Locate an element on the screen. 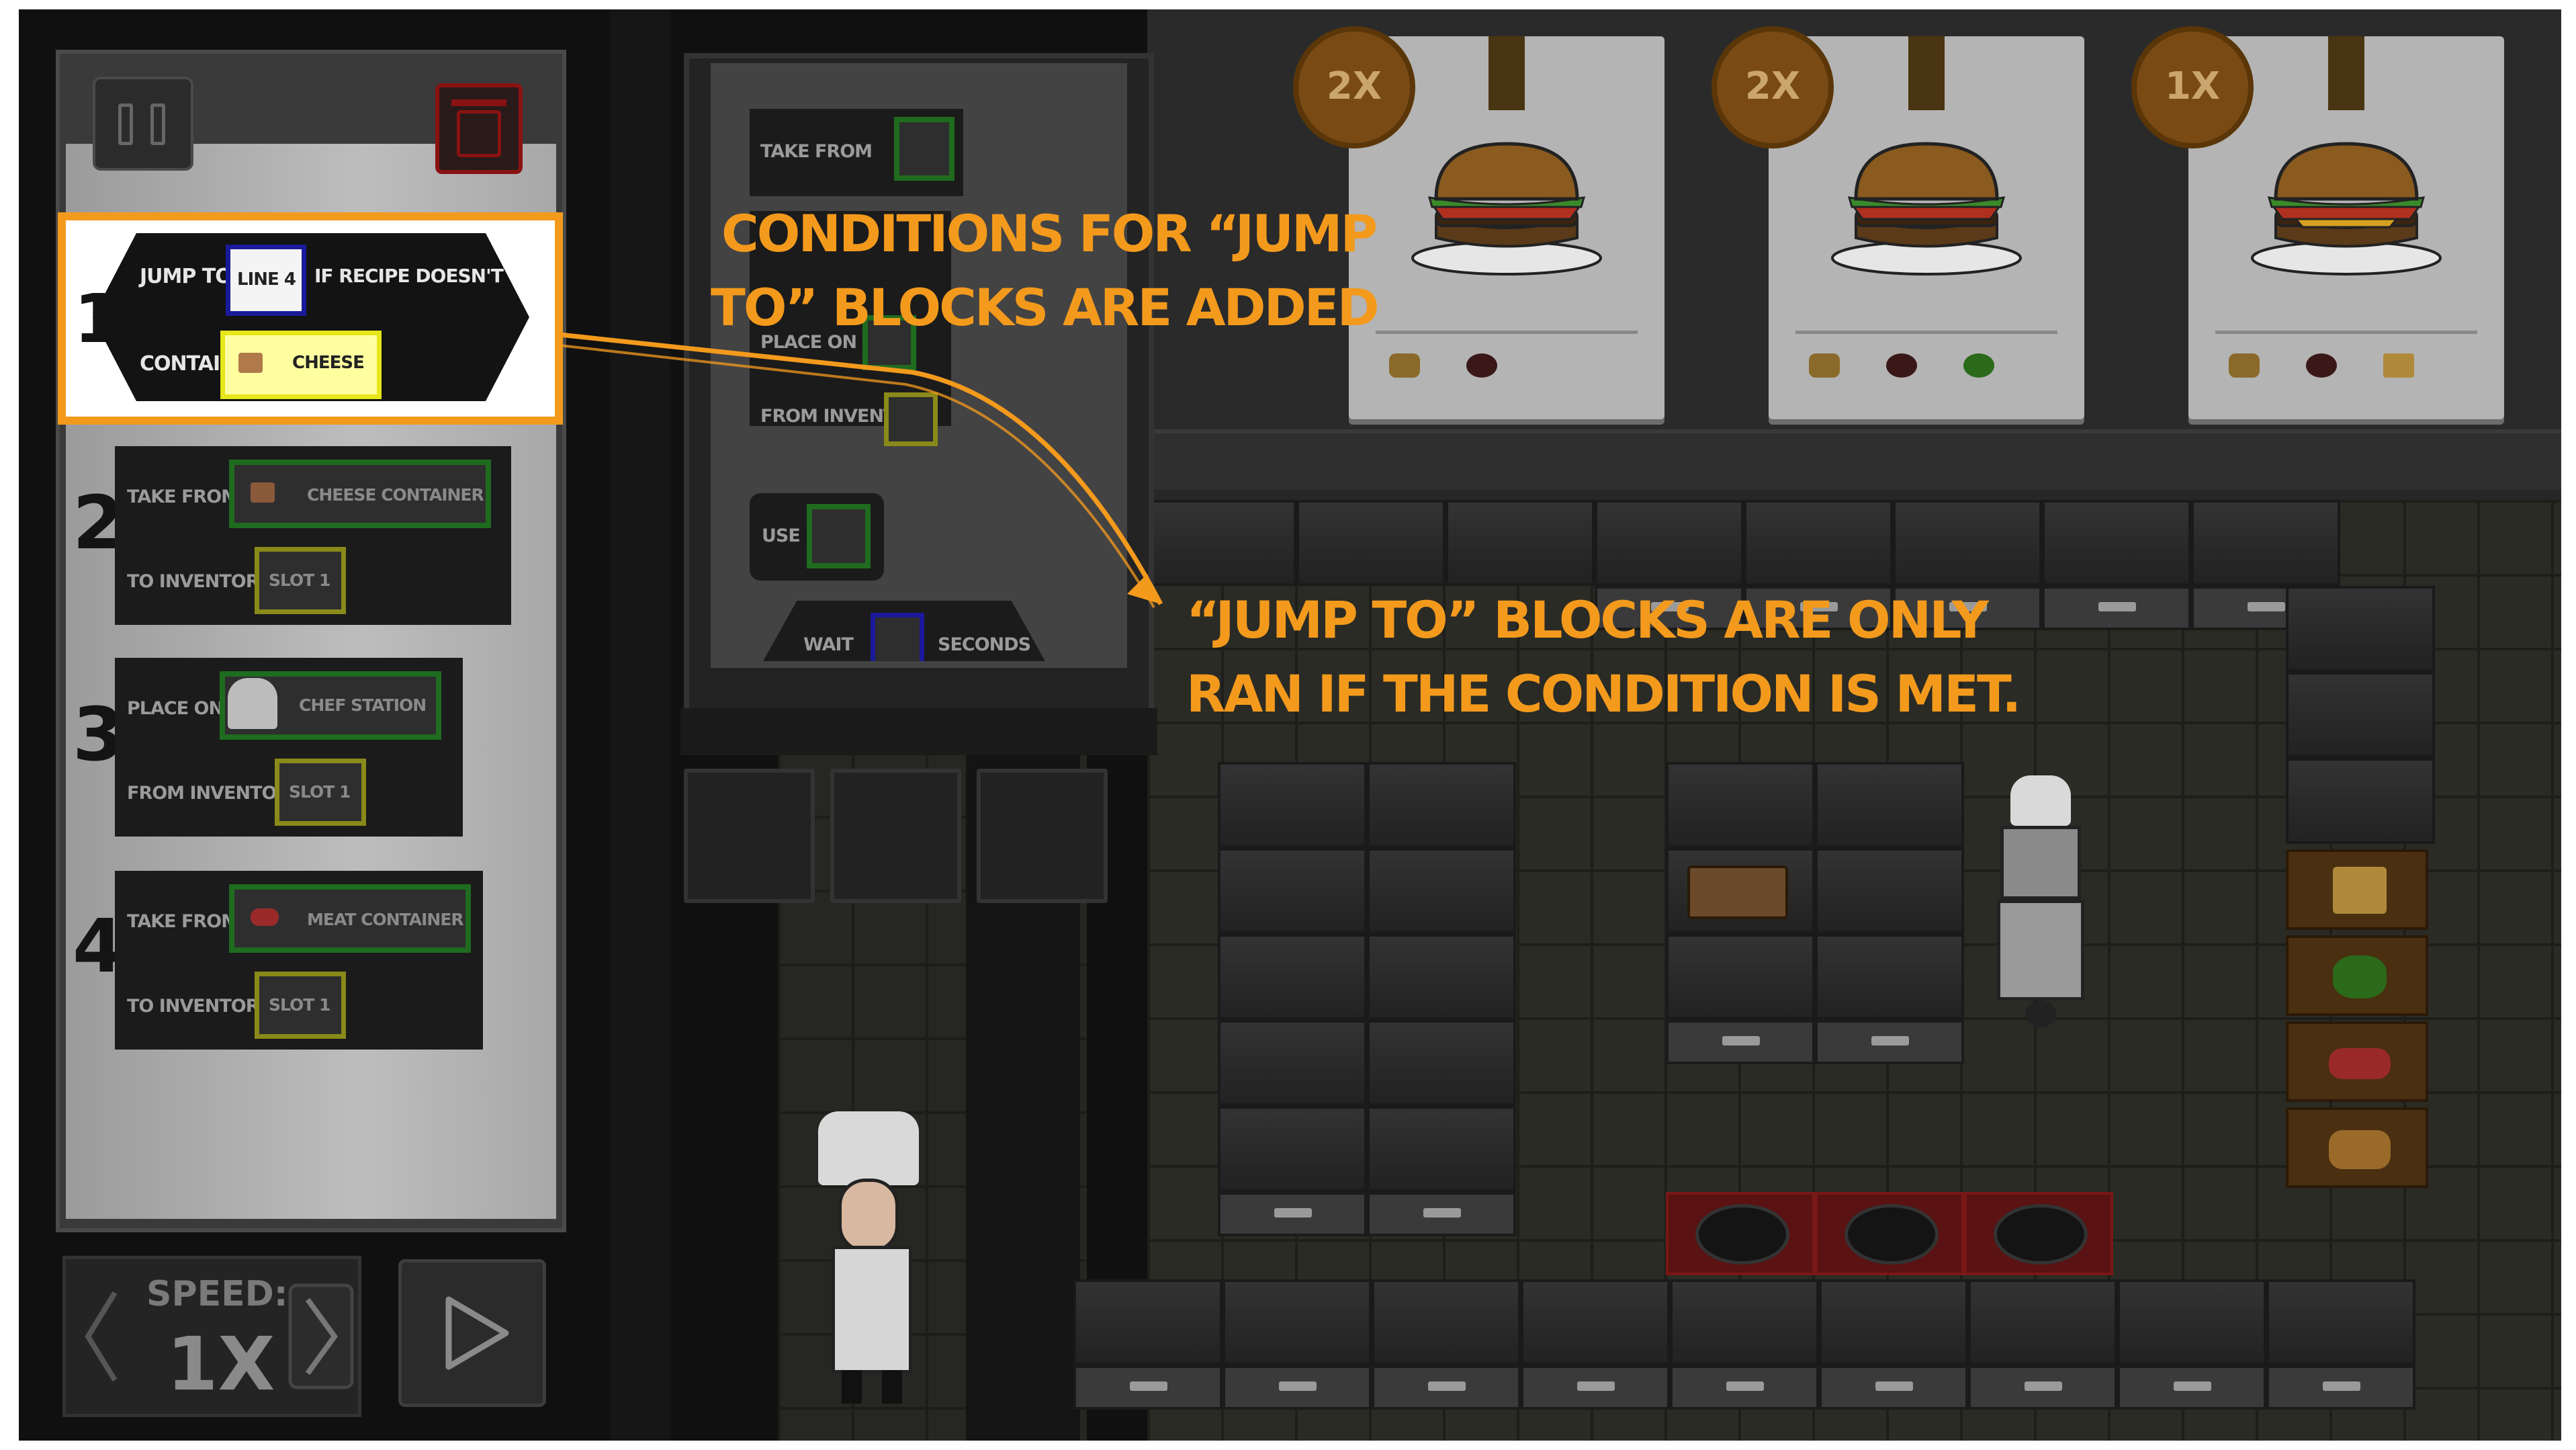 This screenshot has height=1450, width=2576. target-value: Chef Station is located at coordinates (363, 705).